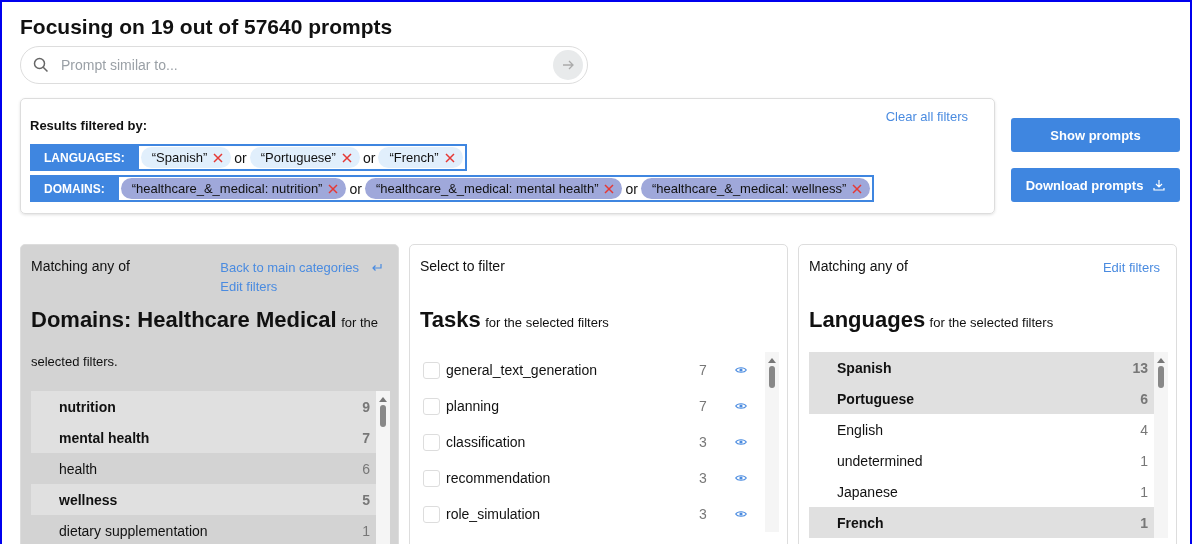 Image resolution: width=1192 pixels, height=544 pixels. I want to click on category-label: dietary supplementation, so click(133, 530).